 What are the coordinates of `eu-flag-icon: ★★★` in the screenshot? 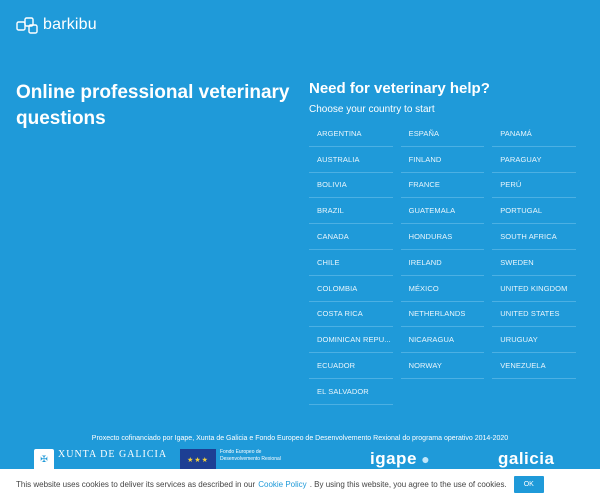 It's located at (198, 460).